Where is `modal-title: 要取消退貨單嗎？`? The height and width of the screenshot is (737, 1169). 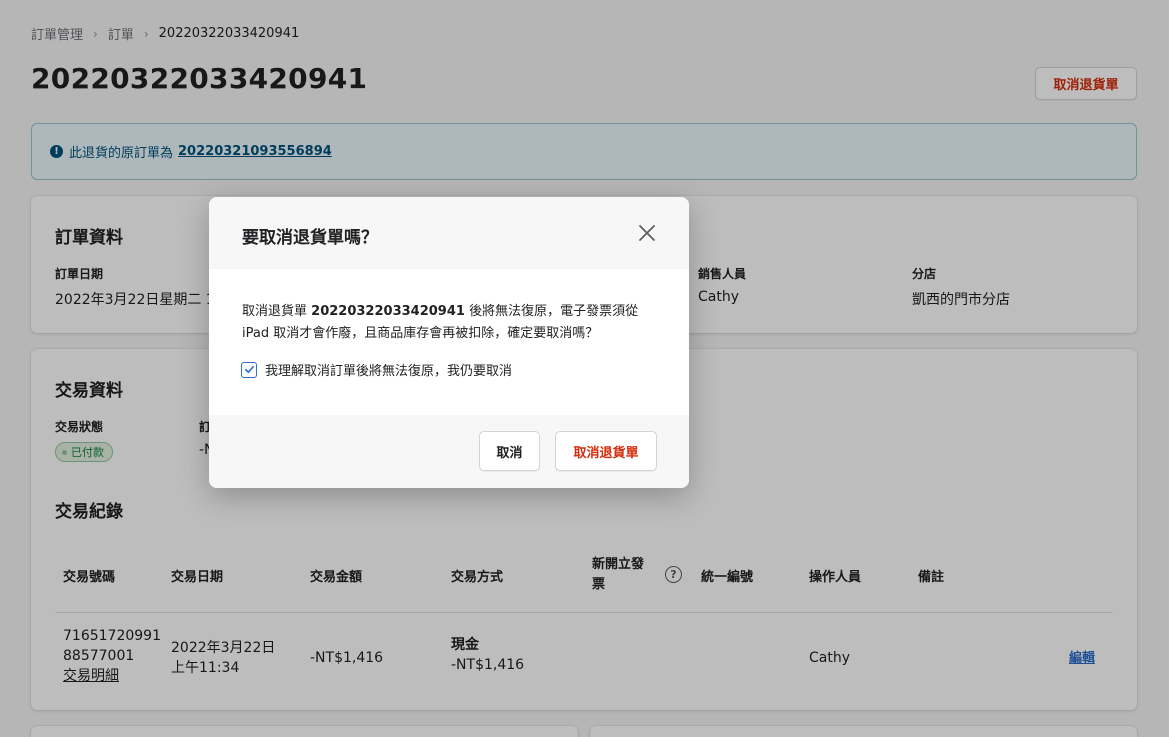 modal-title: 要取消退貨單嗎？ is located at coordinates (310, 238).